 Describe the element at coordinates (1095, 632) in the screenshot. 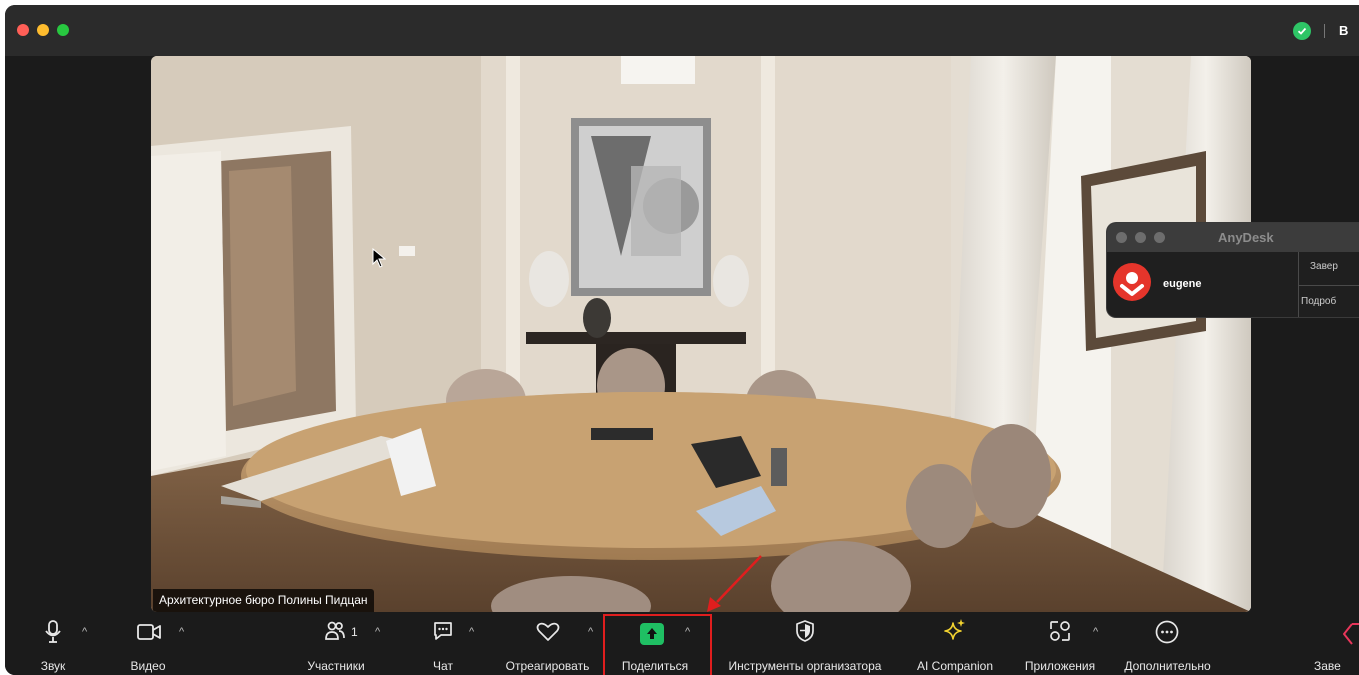

I see `apps-options-caret: ^` at that location.